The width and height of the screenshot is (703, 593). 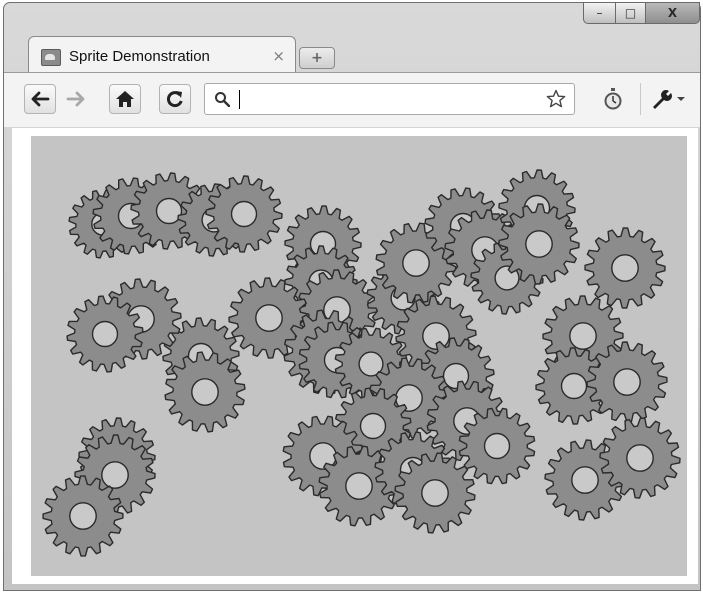 I want to click on home-icon, so click(x=125, y=99).